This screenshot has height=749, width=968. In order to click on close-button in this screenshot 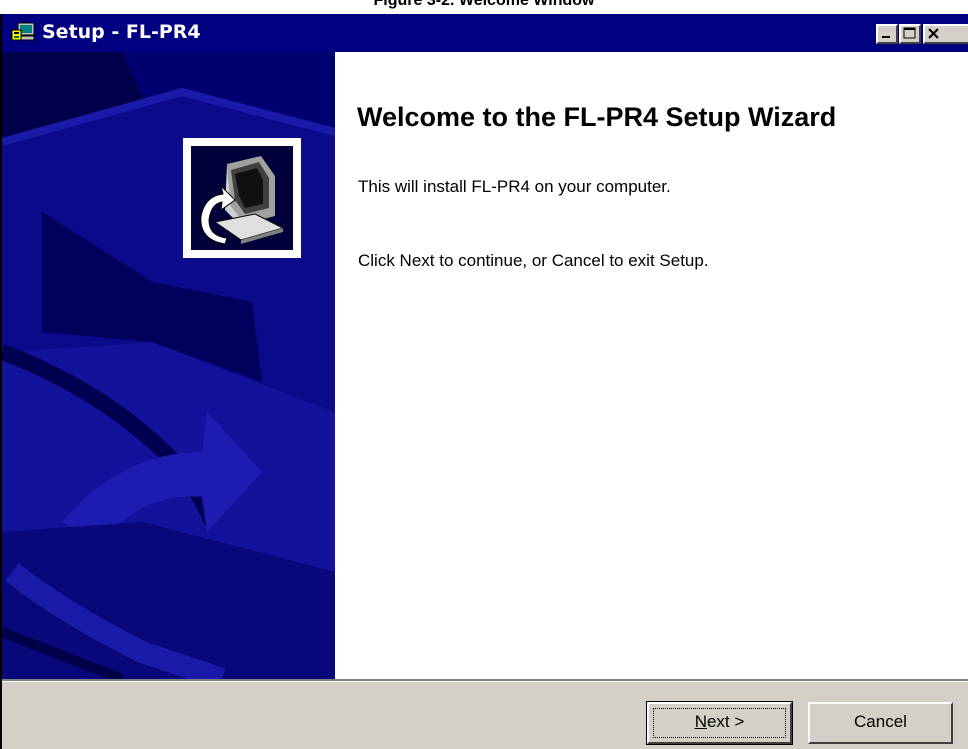, I will do `click(945, 34)`.